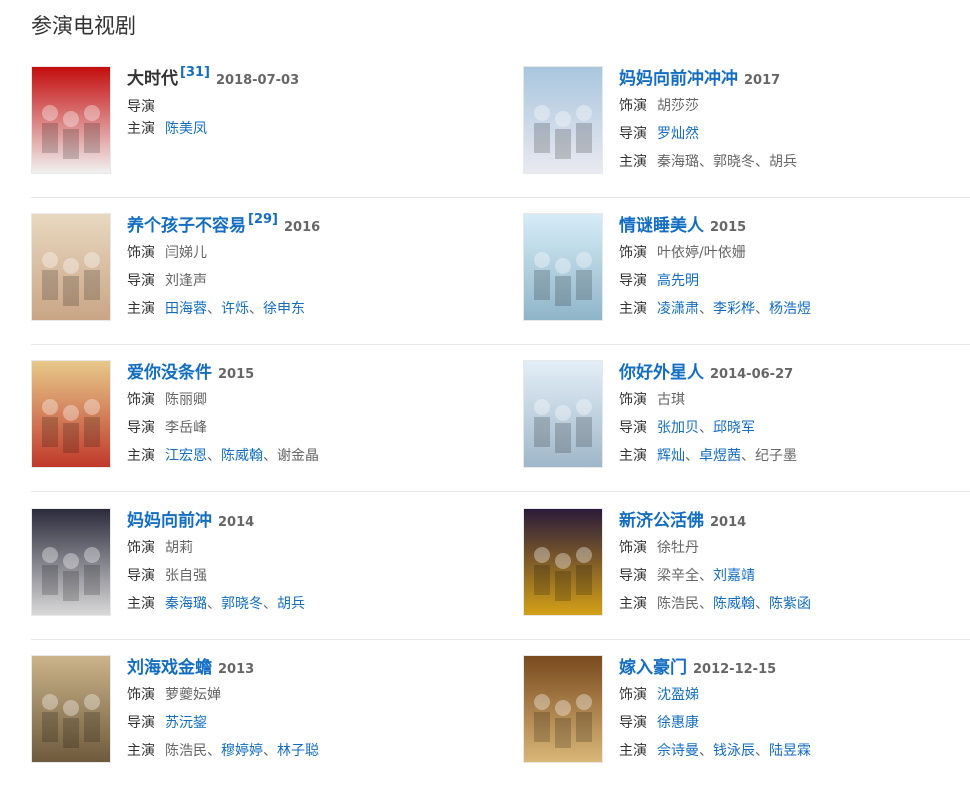 This screenshot has width=970, height=802. I want to click on director-field-name: 邱晓军, so click(734, 428).